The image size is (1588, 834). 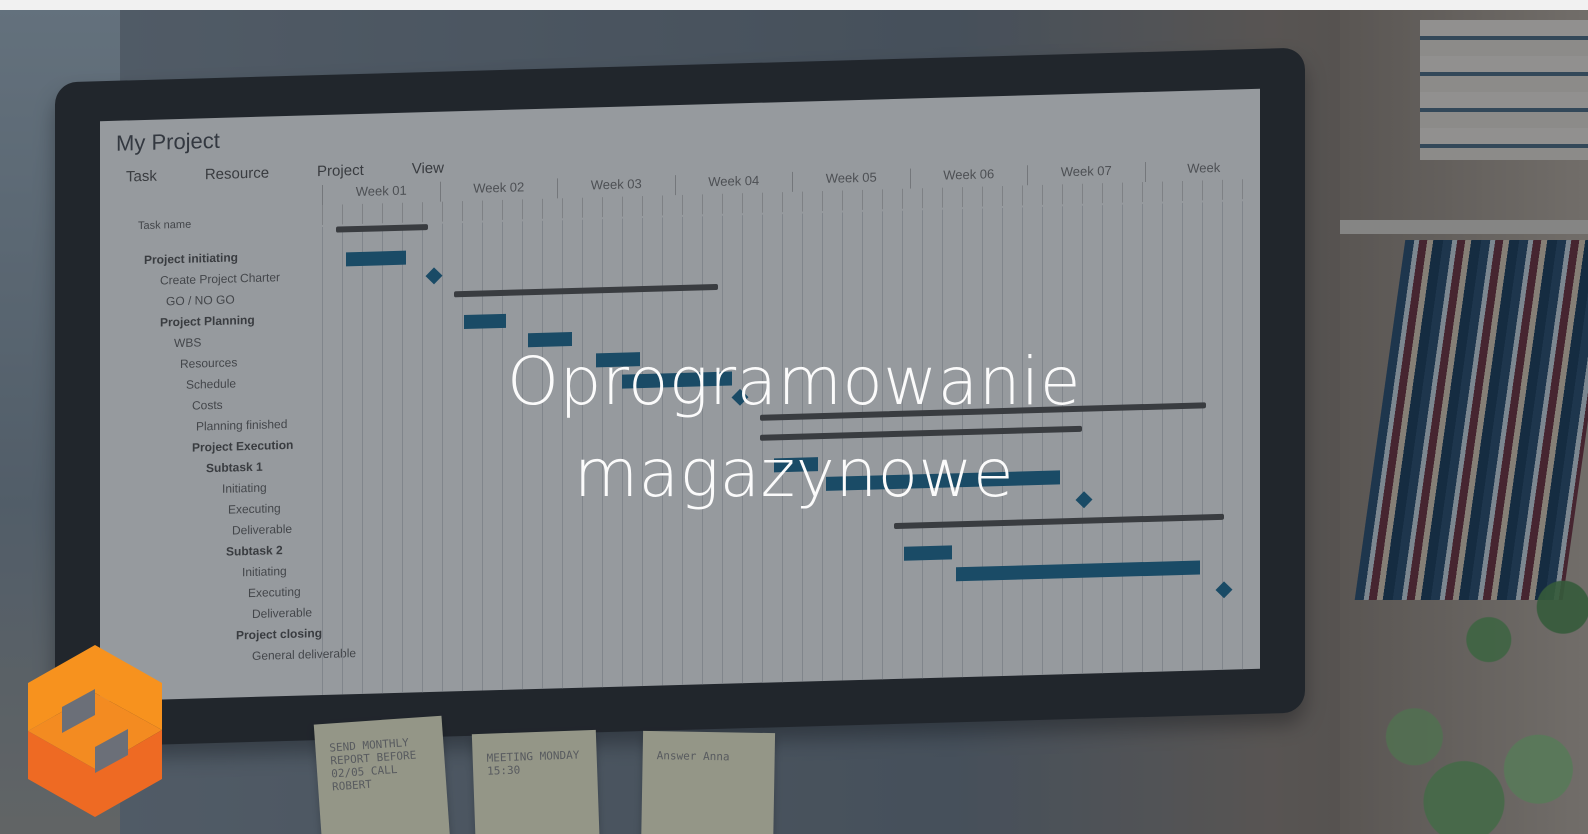 I want to click on title-line-2: magazynowe, so click(x=794, y=473).